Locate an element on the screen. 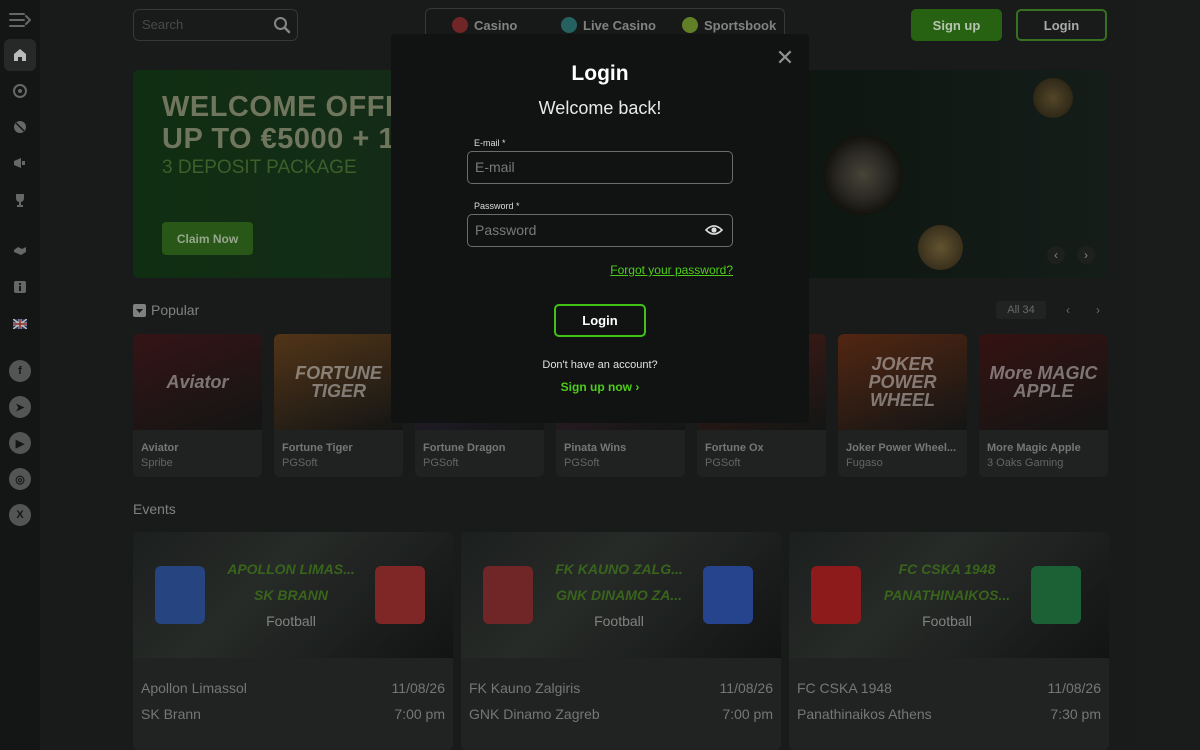  email-input is located at coordinates (585, 167).